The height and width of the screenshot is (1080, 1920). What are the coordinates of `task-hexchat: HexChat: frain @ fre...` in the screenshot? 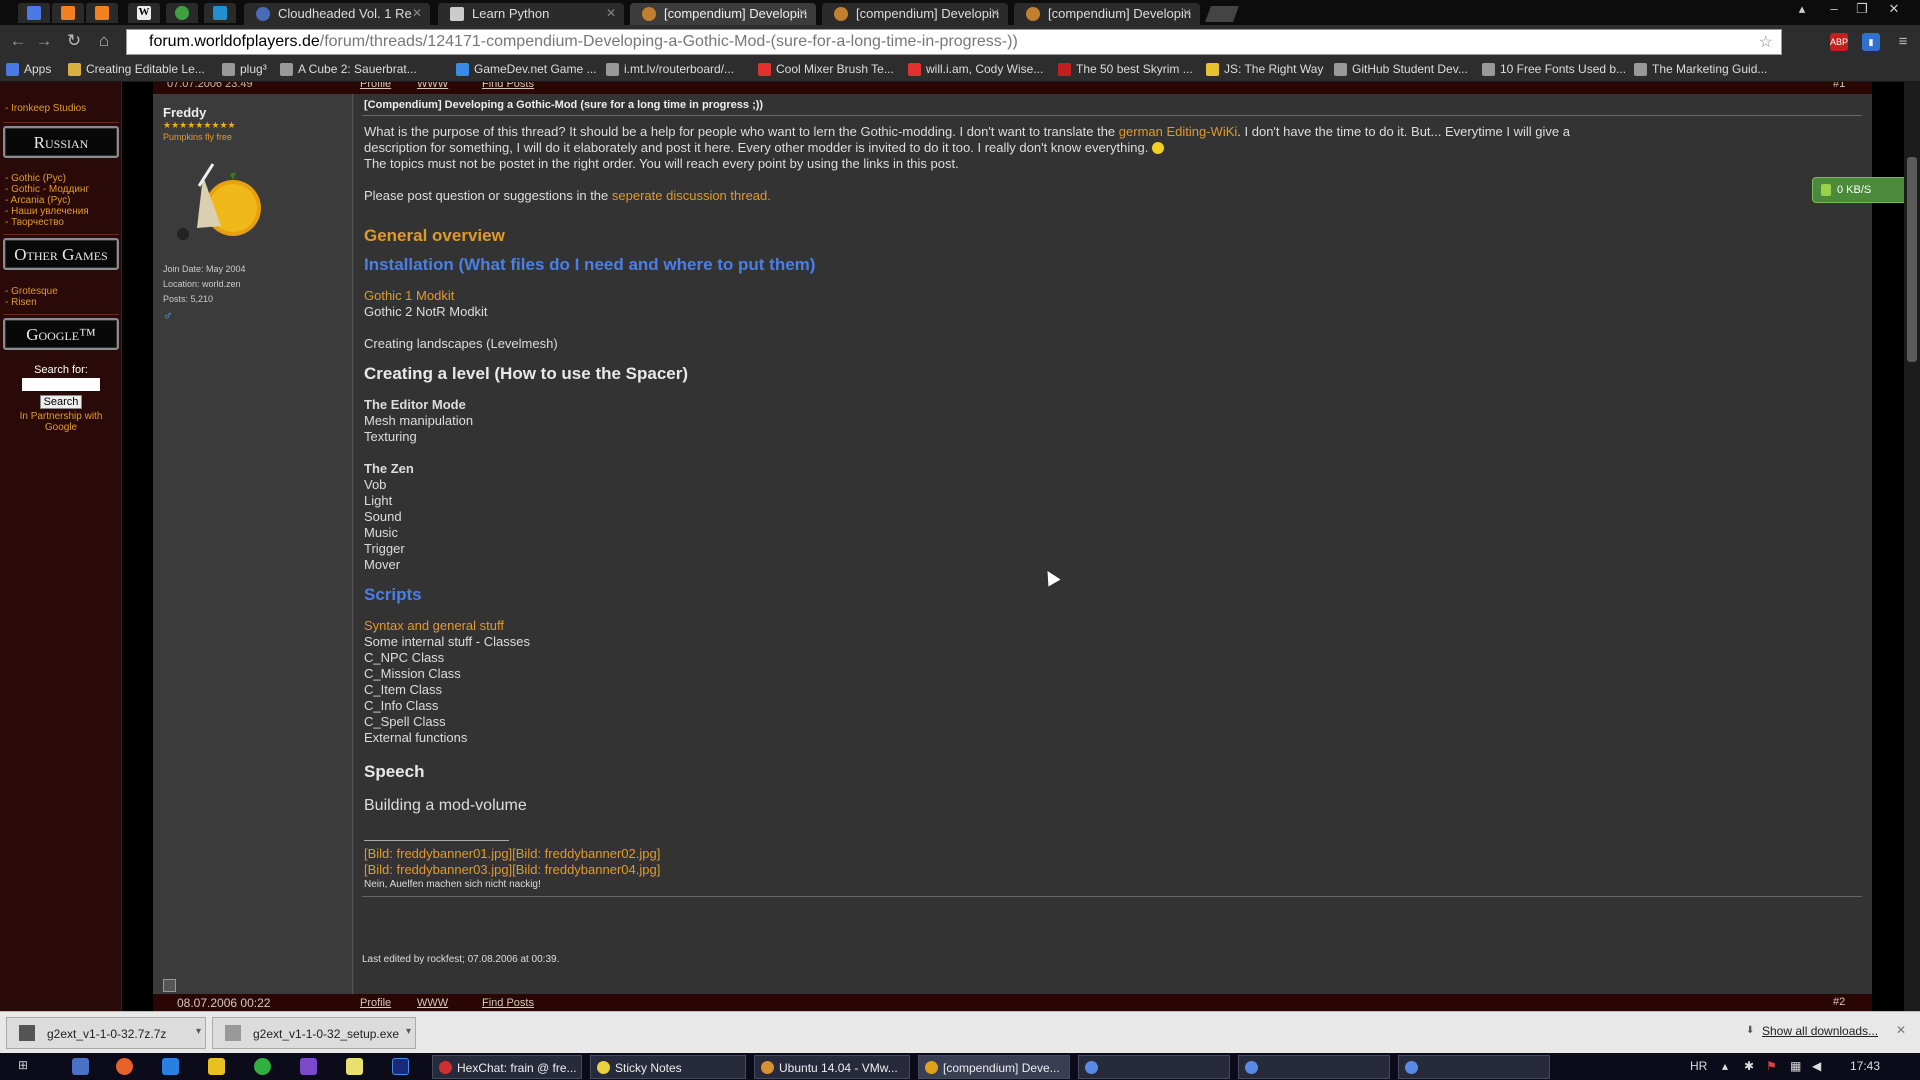 It's located at (507, 1067).